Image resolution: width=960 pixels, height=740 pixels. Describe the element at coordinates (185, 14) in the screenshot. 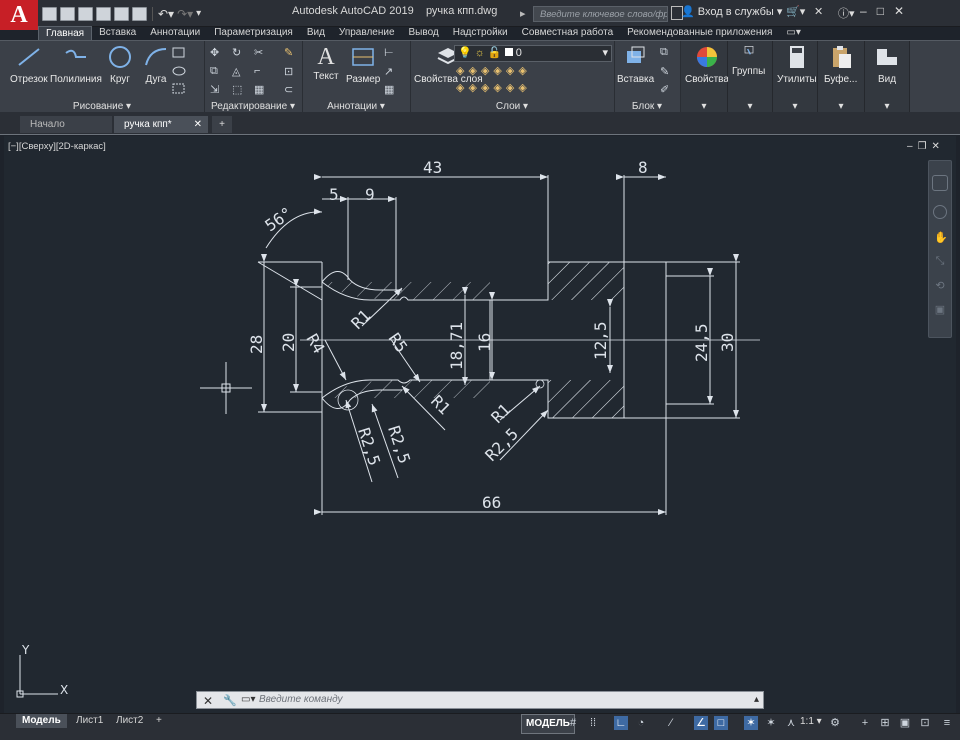

I see `redo-icon: ↷▾` at that location.